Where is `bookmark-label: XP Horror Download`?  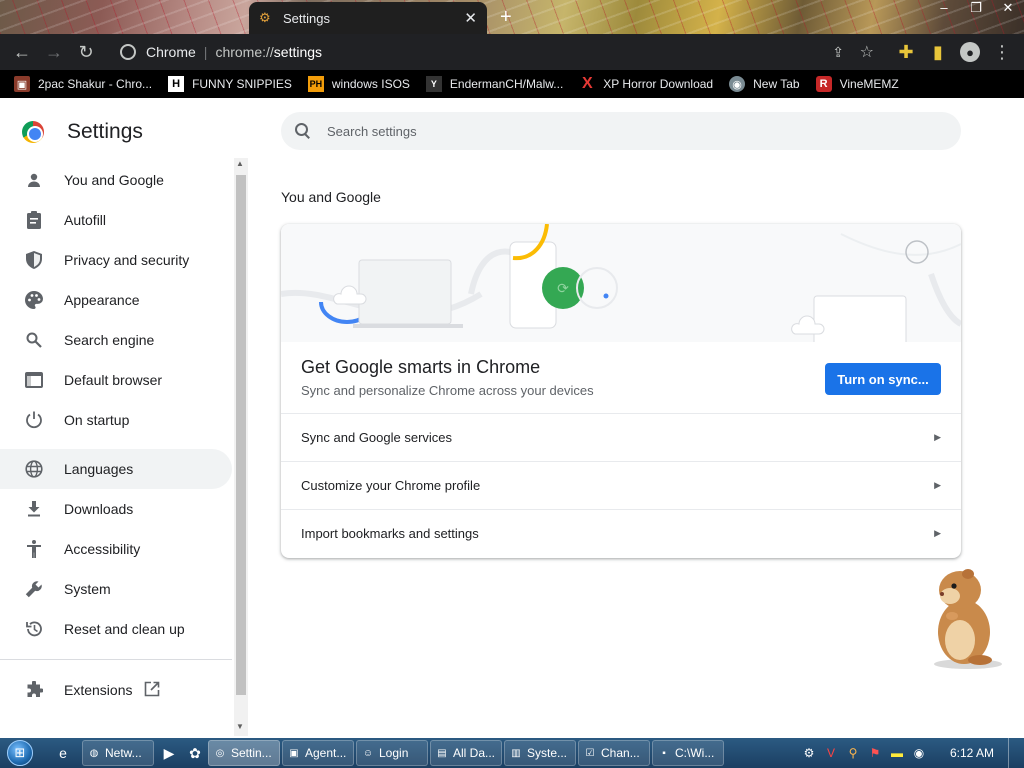
bookmark-label: XP Horror Download is located at coordinates (658, 84).